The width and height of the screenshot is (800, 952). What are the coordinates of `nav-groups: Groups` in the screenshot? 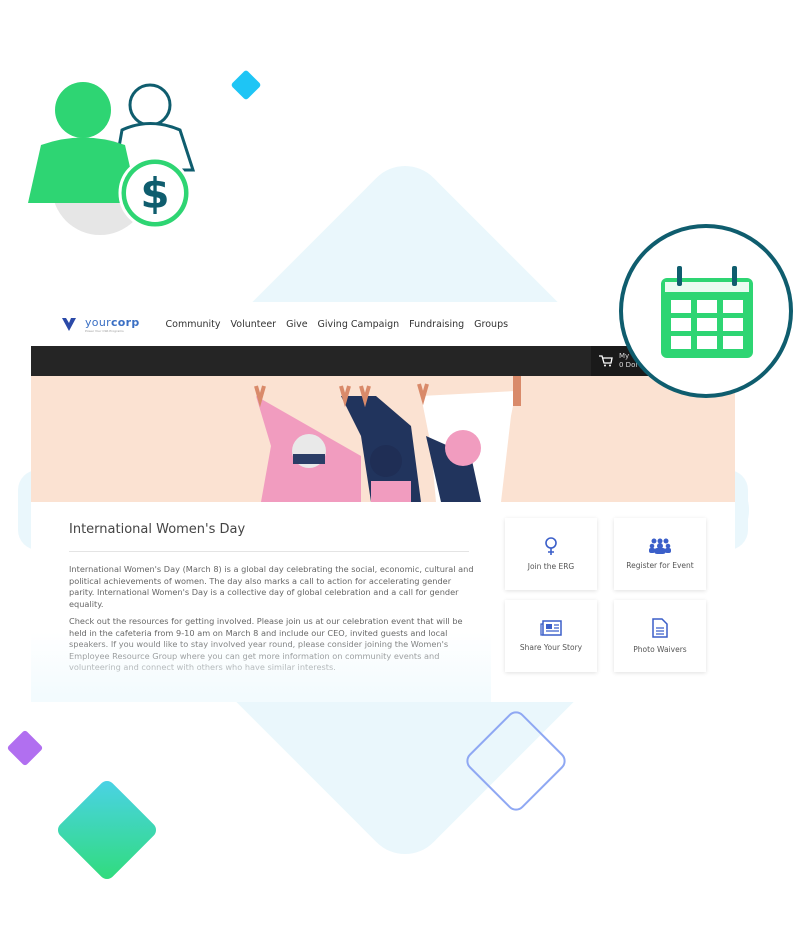 It's located at (491, 324).